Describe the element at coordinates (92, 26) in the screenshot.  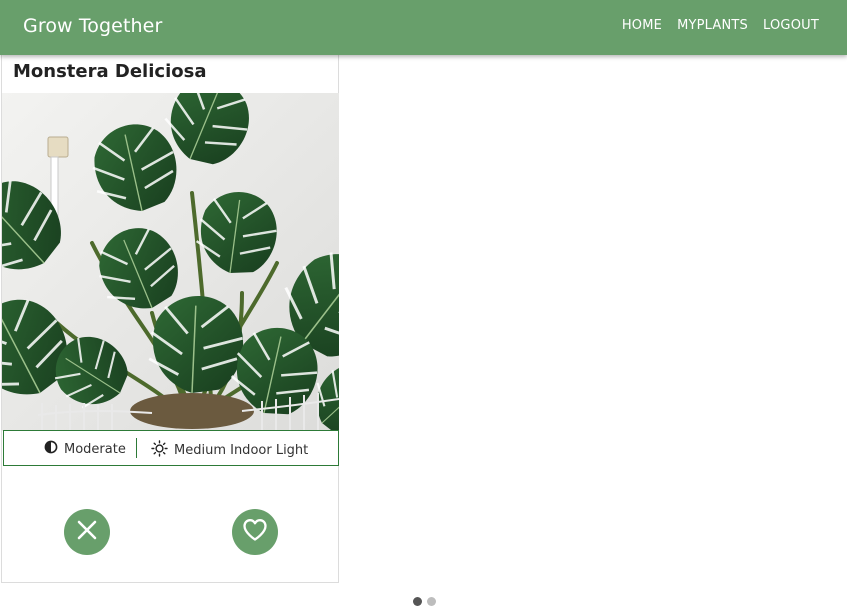
I see `brand-title: Grow Together` at that location.